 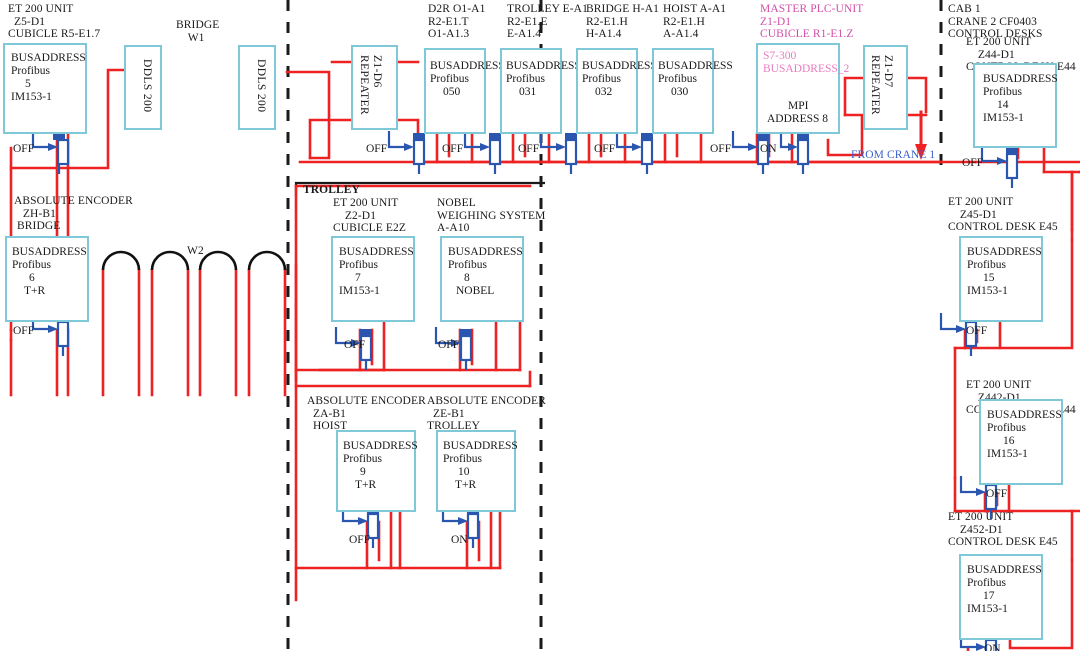 I want to click on z452-switch-state: ON, so click(x=992, y=647).